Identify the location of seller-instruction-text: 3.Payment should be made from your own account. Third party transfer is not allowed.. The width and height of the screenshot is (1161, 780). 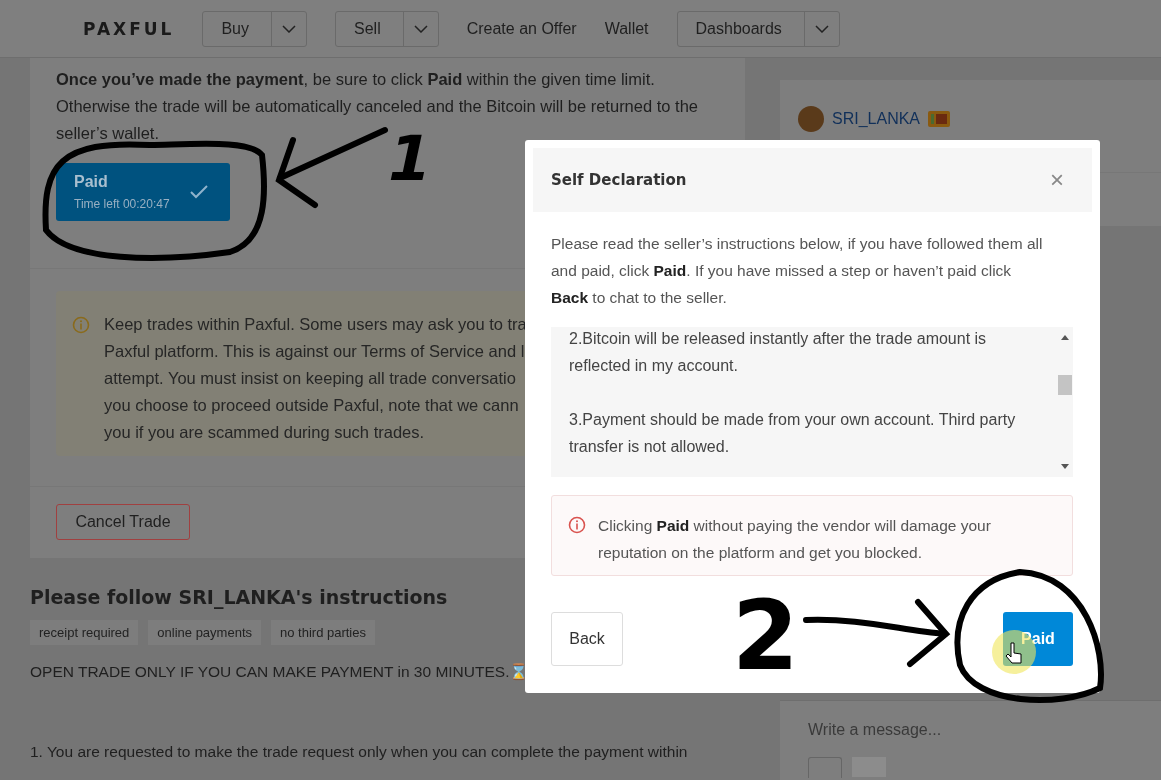
(793, 433).